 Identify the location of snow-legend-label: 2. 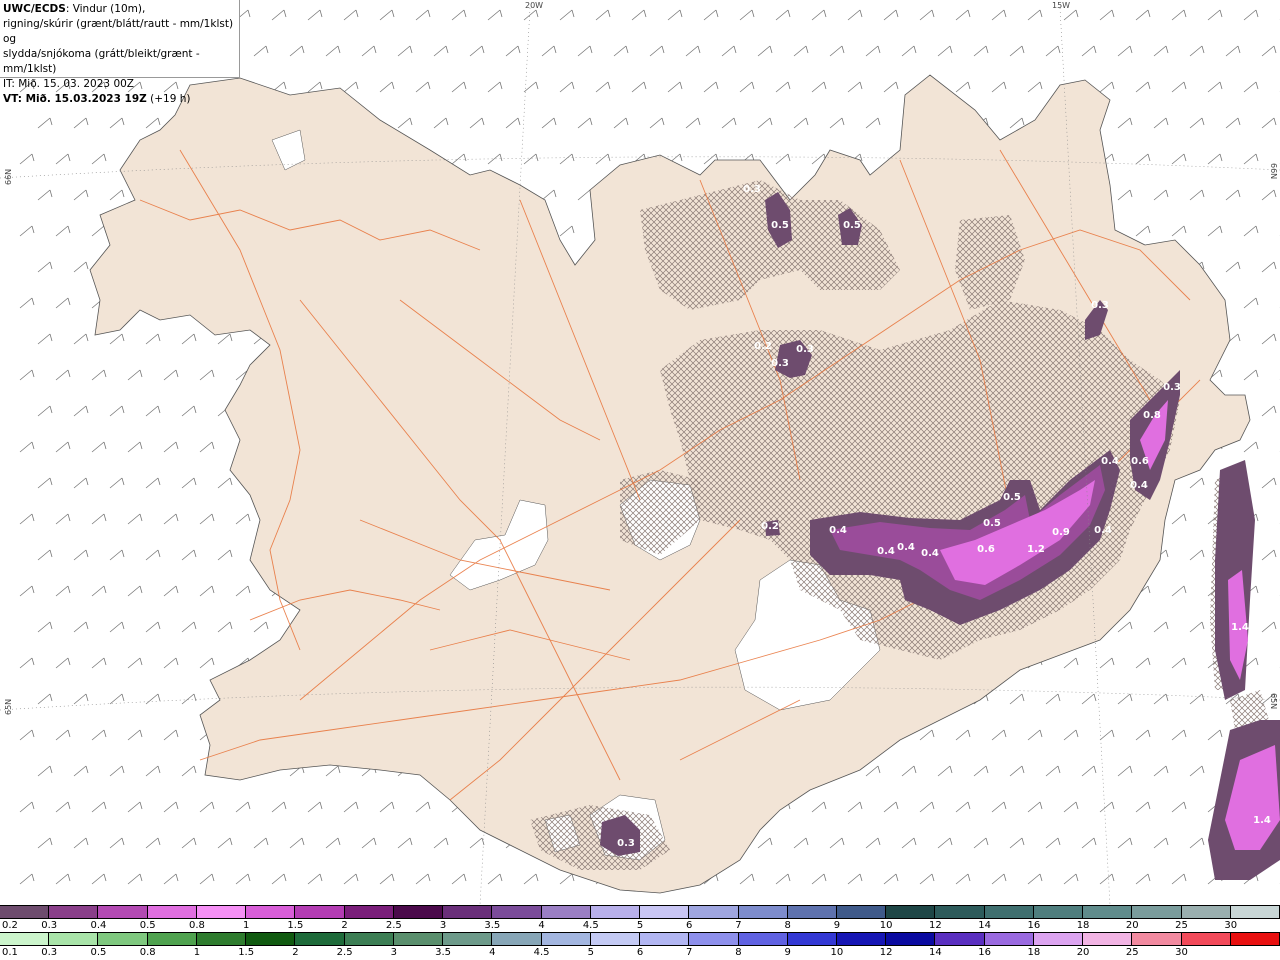
(344, 925).